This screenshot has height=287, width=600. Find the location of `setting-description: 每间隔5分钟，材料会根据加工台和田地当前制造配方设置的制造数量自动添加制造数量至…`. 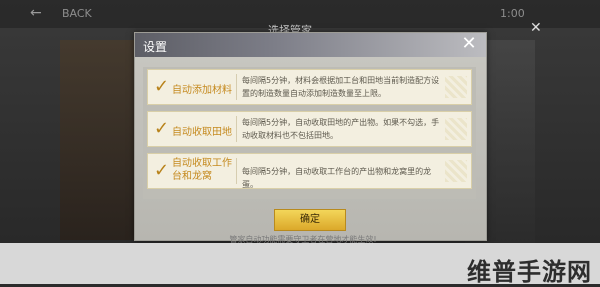

setting-description: 每间隔5分钟，材料会根据加工台和田地当前制造配方设置的制造数量自动添加制造数量至… is located at coordinates (341, 87).